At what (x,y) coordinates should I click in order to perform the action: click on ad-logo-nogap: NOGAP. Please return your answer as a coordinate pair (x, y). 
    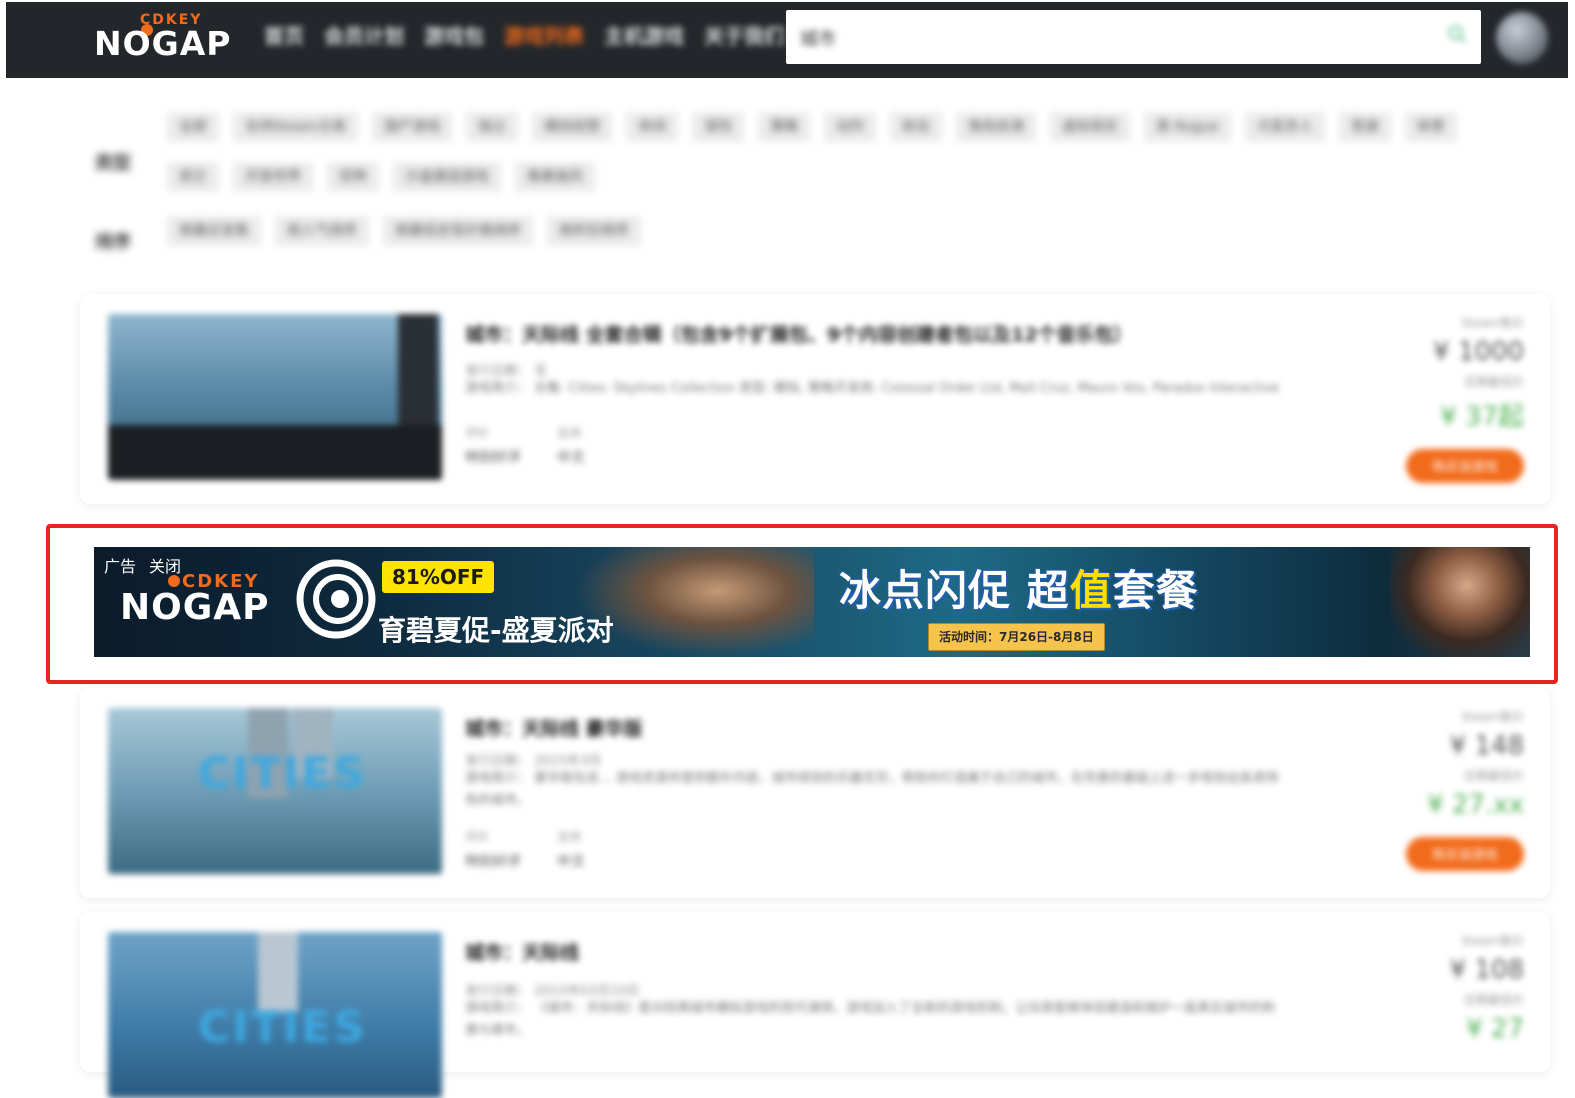
    Looking at the image, I should click on (195, 607).